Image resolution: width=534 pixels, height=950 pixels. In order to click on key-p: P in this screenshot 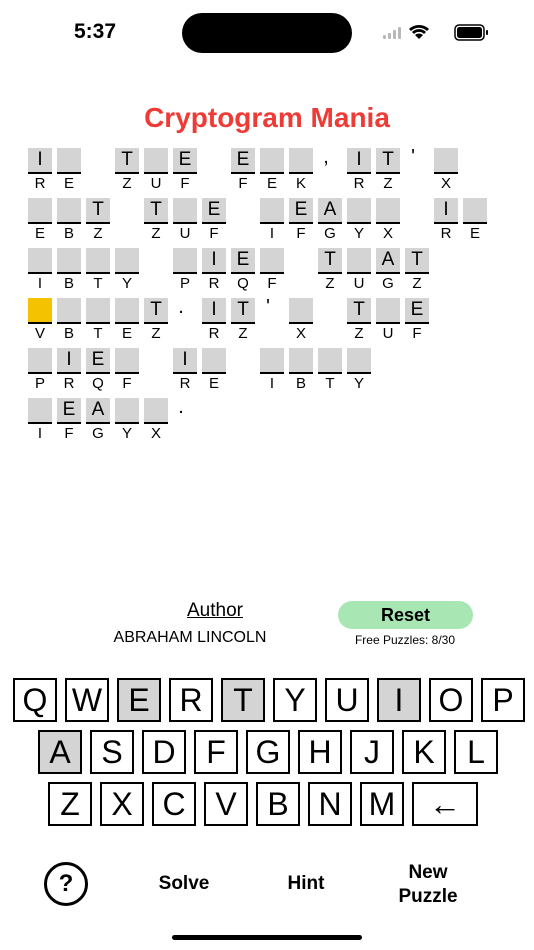, I will do `click(503, 700)`.